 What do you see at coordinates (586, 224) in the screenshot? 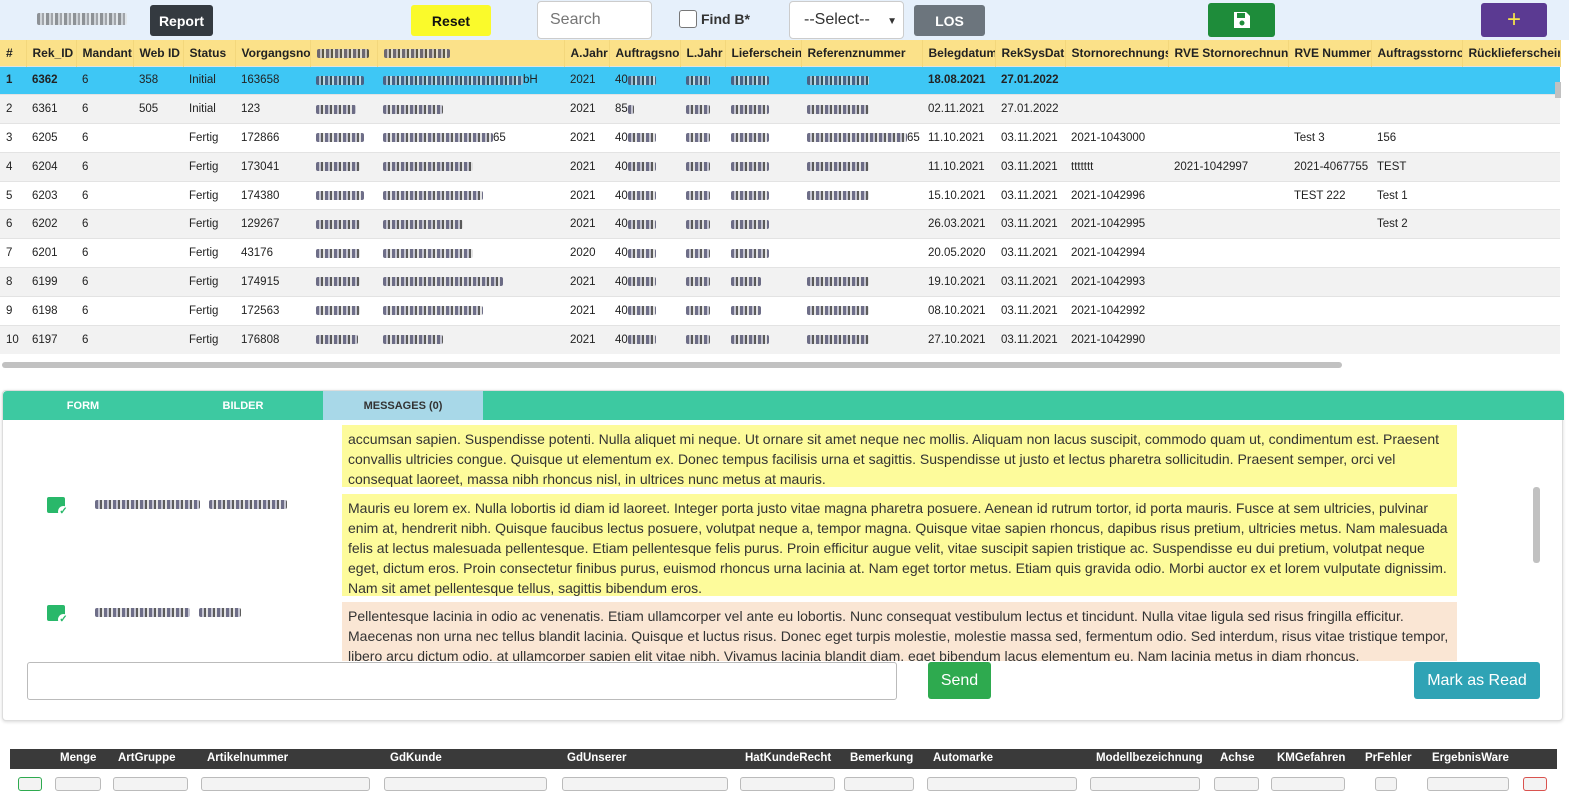
I see `a-jahr-cell: 2021` at bounding box center [586, 224].